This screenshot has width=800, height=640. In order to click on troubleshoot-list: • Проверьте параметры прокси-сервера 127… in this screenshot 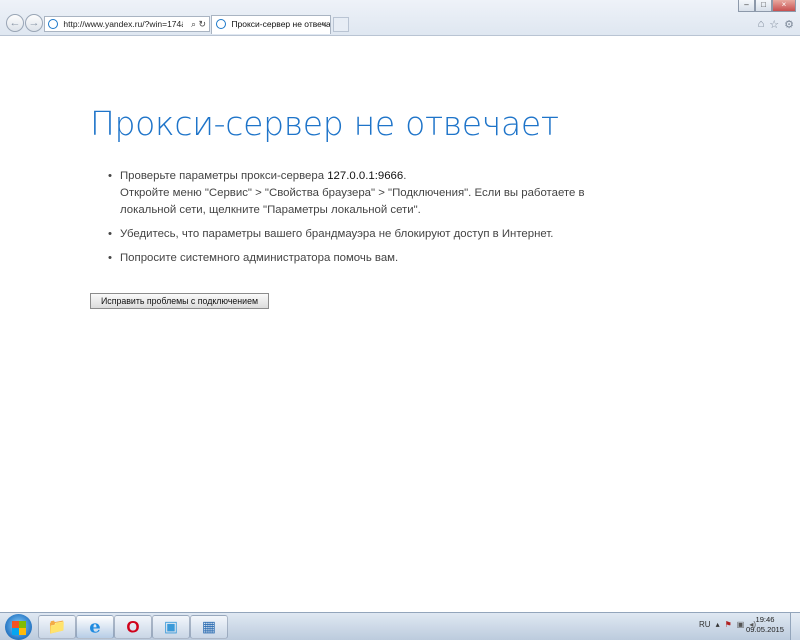, I will do `click(358, 221)`.